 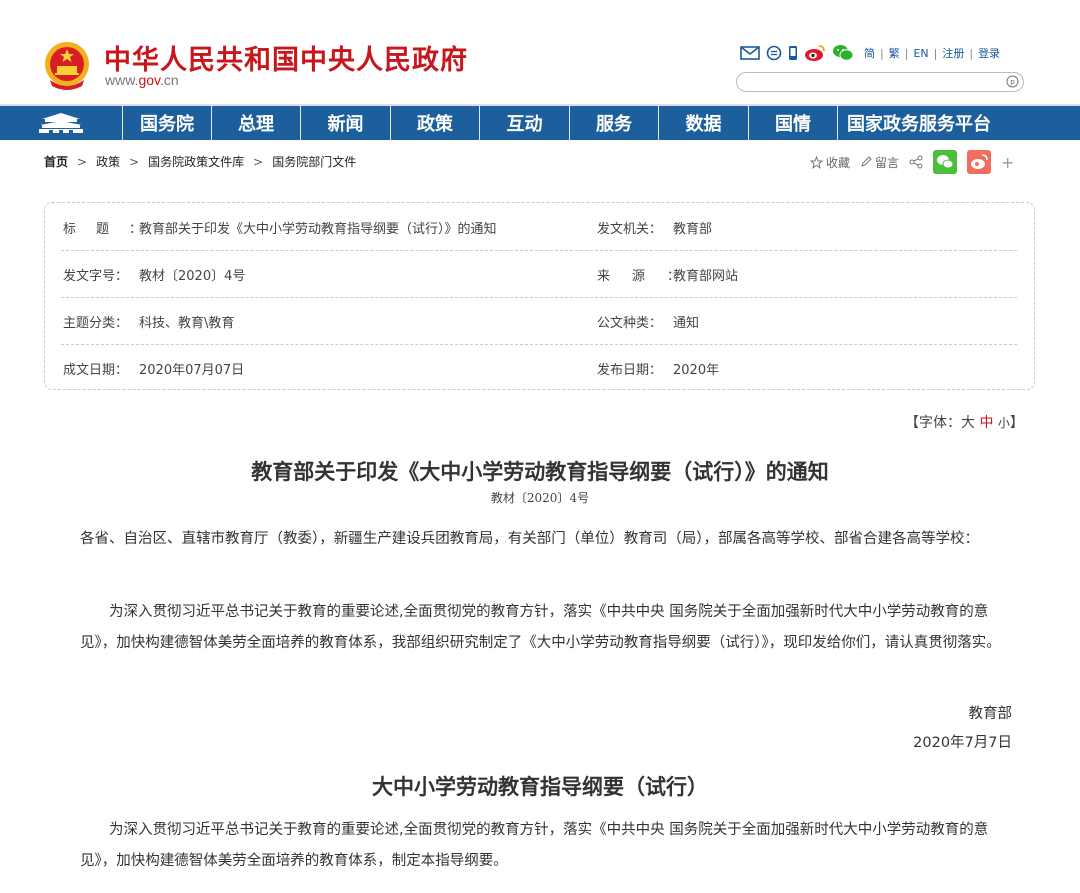 What do you see at coordinates (166, 123) in the screenshot?
I see `nav-state-council: 国务院` at bounding box center [166, 123].